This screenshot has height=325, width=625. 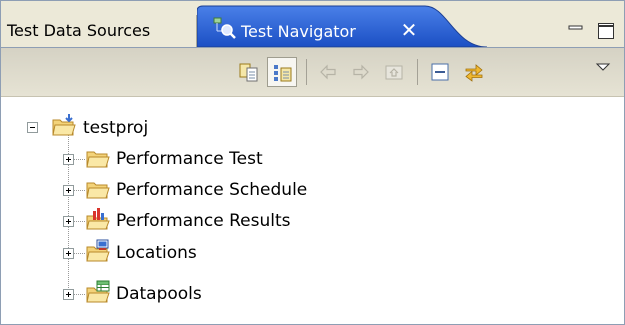 I want to click on results-folder-icon, so click(x=98, y=222).